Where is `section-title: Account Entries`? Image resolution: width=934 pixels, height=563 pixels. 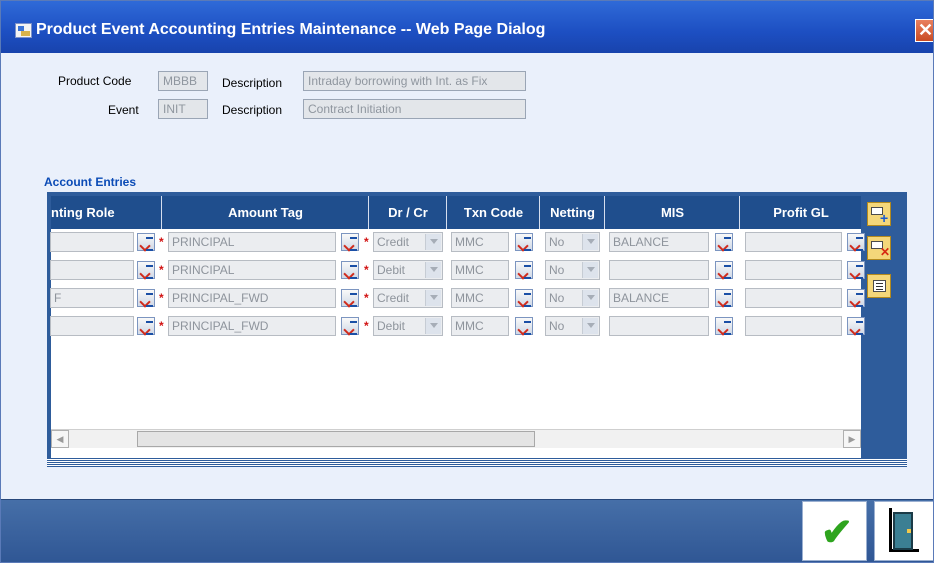
section-title: Account Entries is located at coordinates (90, 182).